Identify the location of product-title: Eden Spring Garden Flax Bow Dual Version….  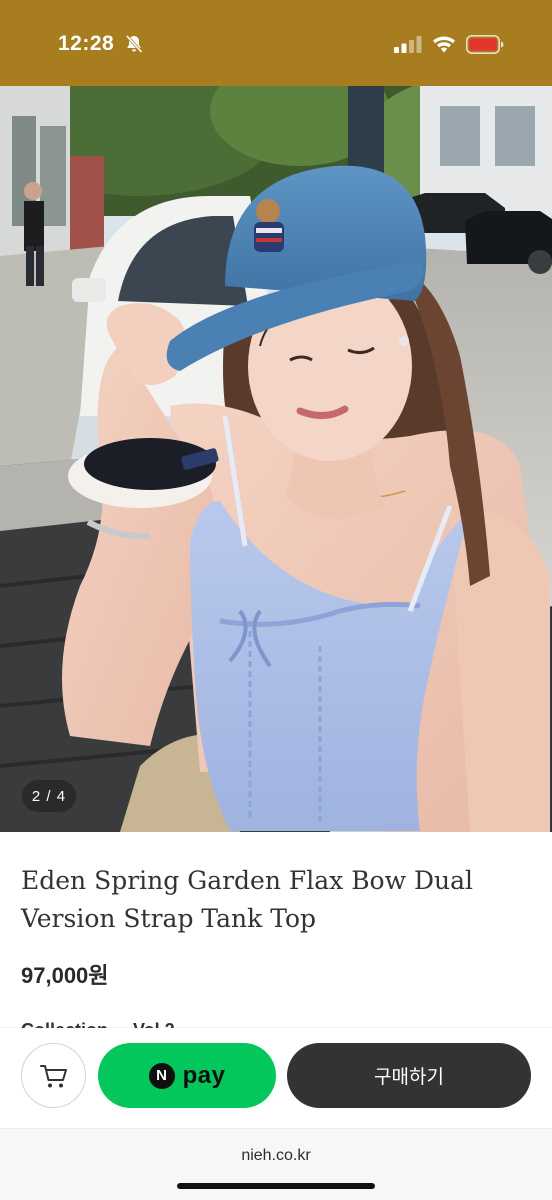
(247, 899).